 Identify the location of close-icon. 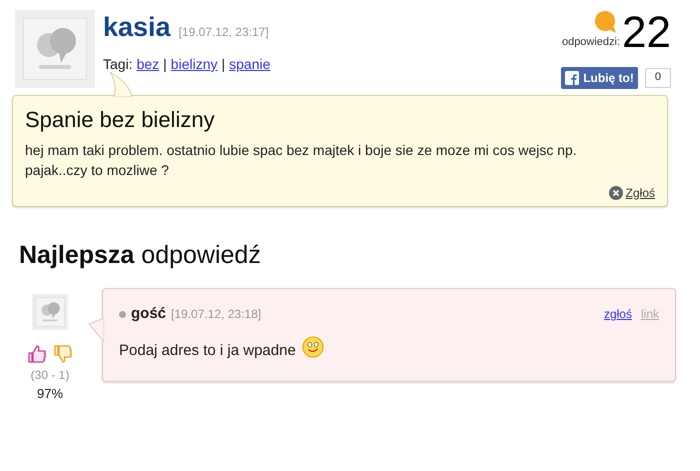
(615, 193).